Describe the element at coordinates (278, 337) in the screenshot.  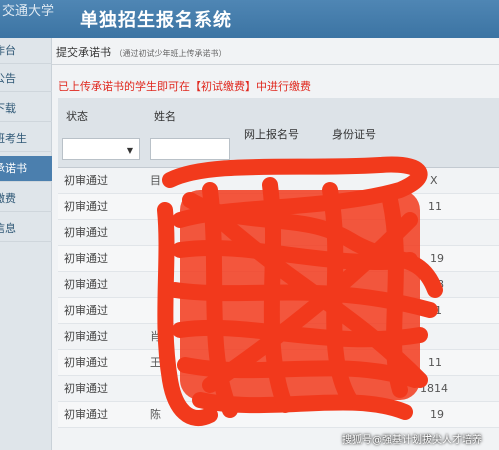
I see `table-row: 初审通过 肖` at that location.